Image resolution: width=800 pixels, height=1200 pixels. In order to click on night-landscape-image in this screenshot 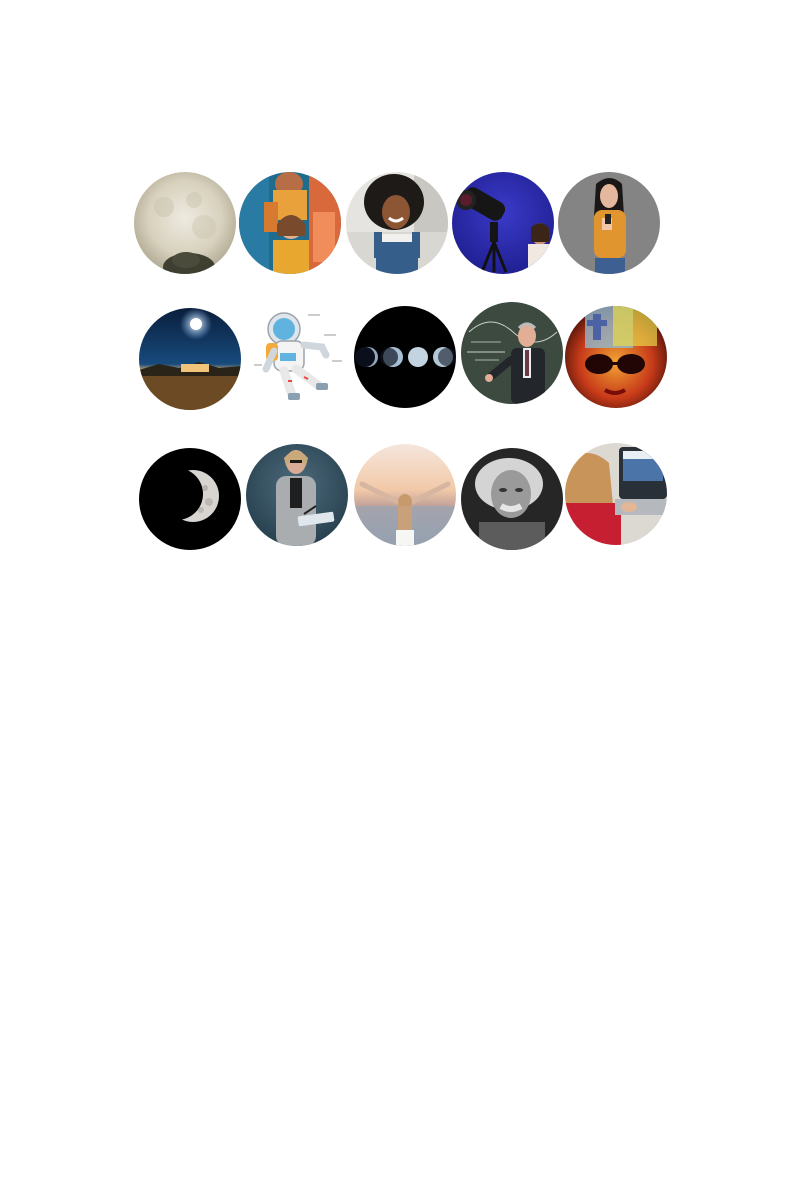, I will do `click(190, 359)`.